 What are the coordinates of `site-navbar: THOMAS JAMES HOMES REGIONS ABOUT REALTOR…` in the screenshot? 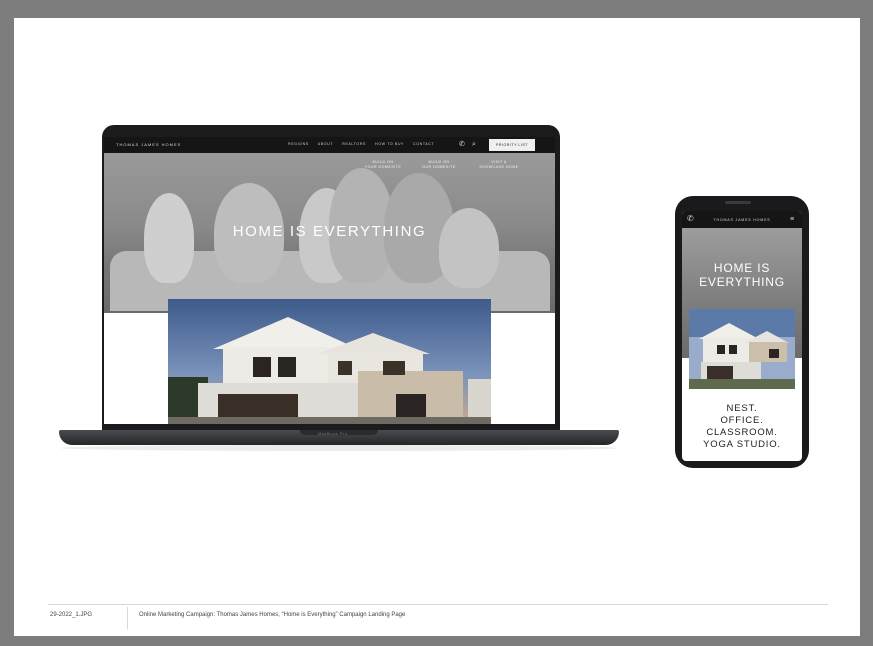 It's located at (329, 145).